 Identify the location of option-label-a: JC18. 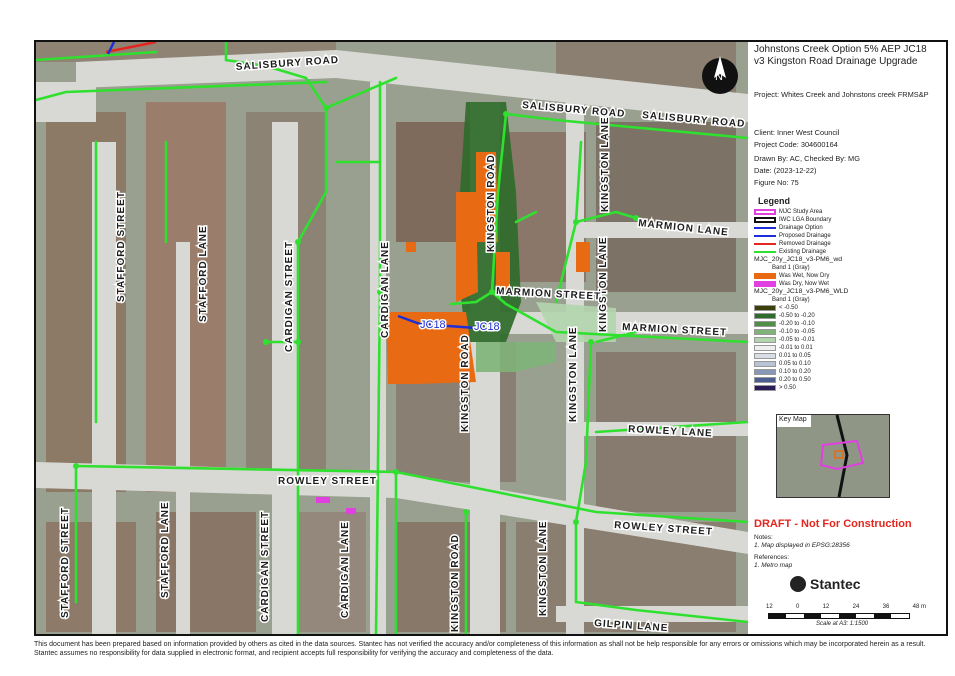
(433, 325).